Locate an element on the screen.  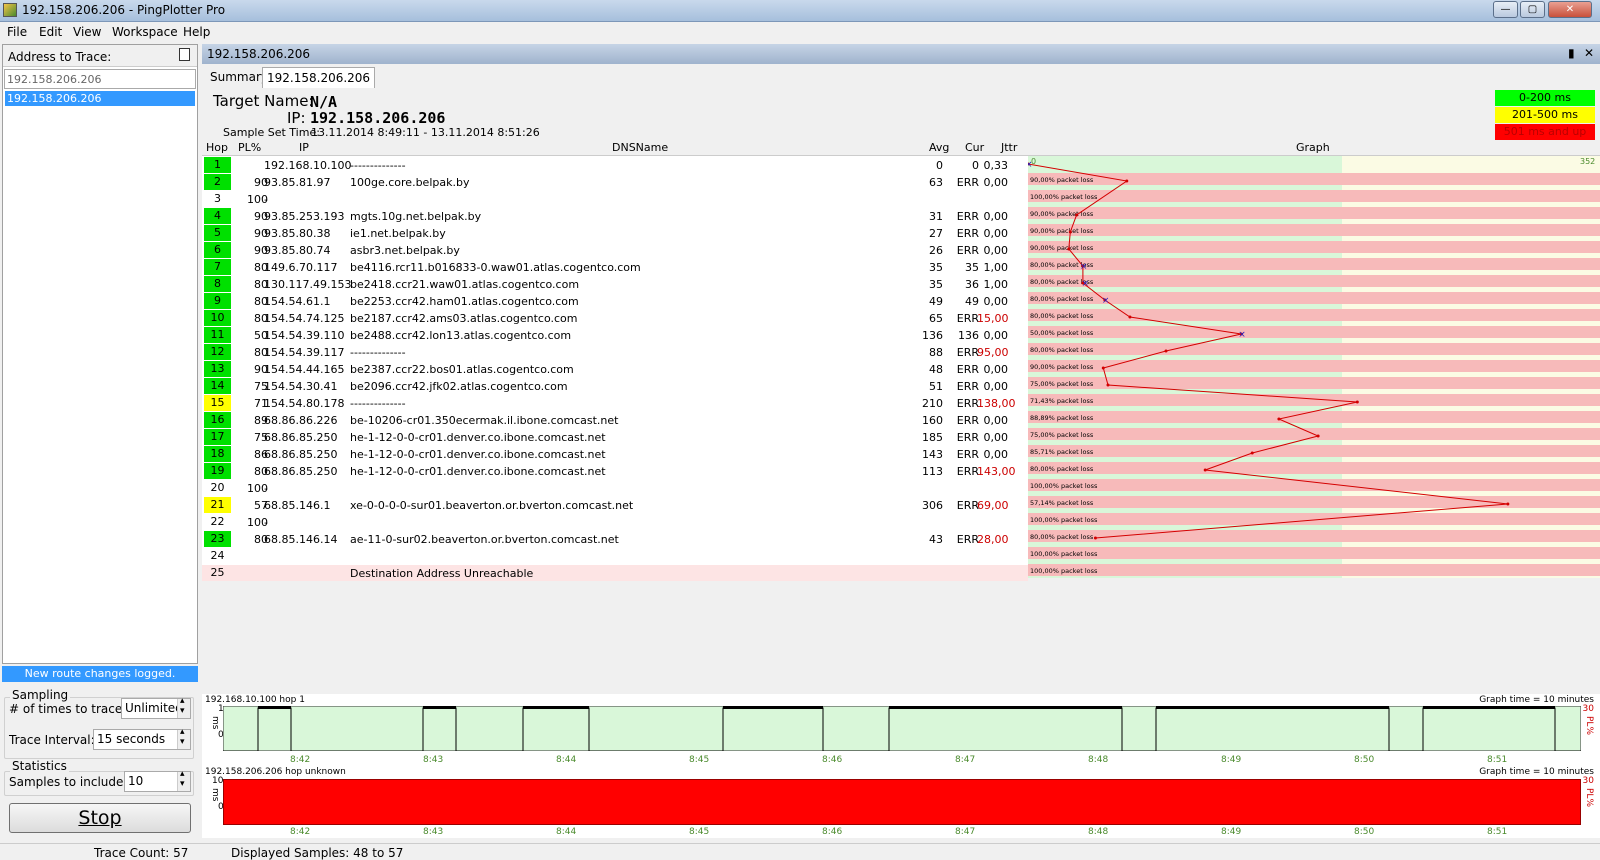
cell-jttr: 0,33 is located at coordinates (996, 165).